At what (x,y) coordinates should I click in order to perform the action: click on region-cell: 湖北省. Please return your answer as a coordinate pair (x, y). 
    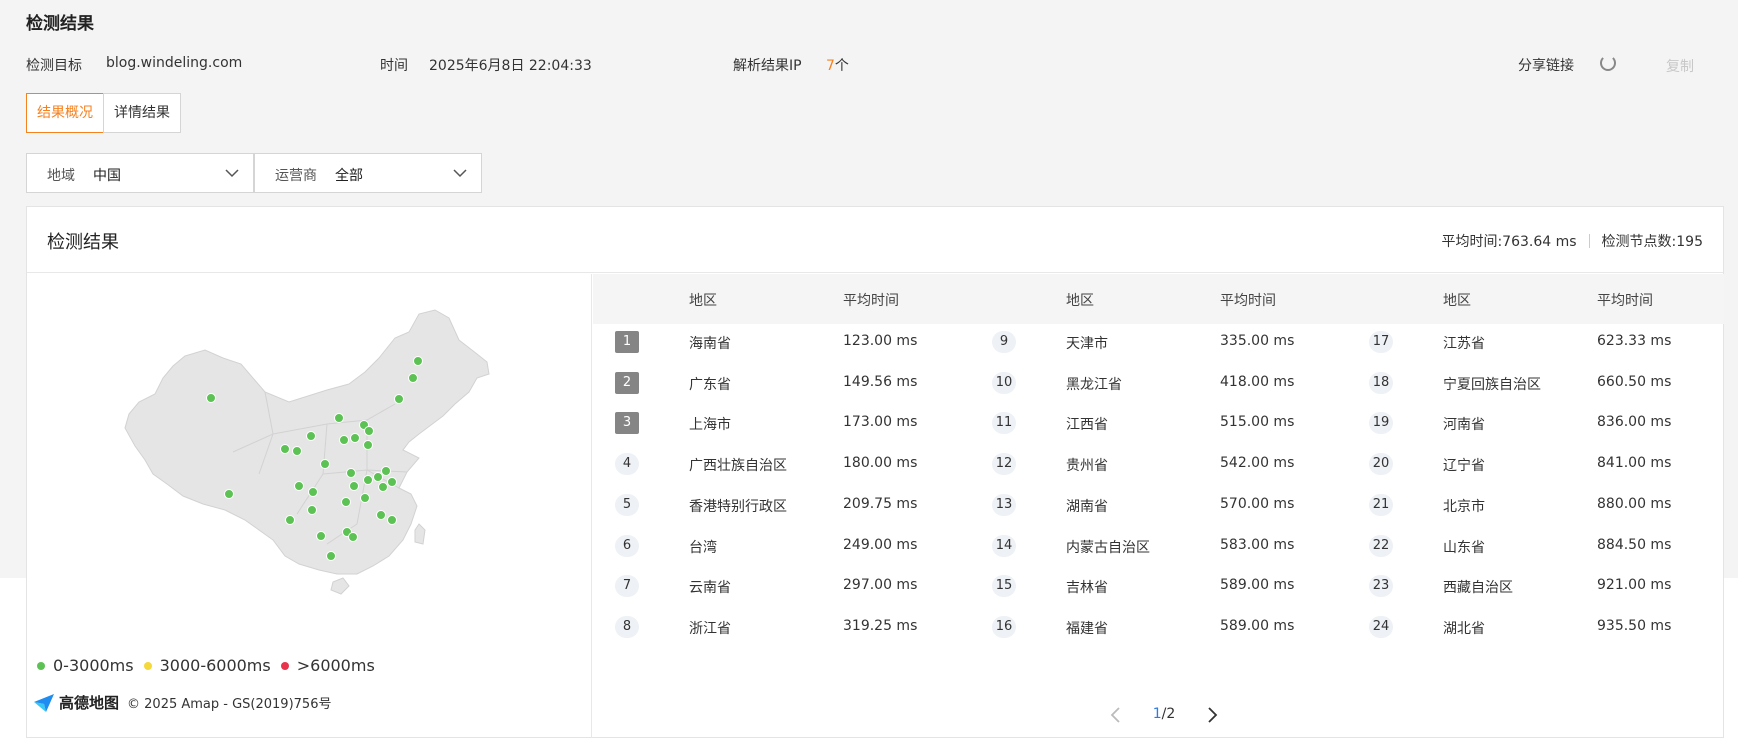
    Looking at the image, I should click on (1464, 628).